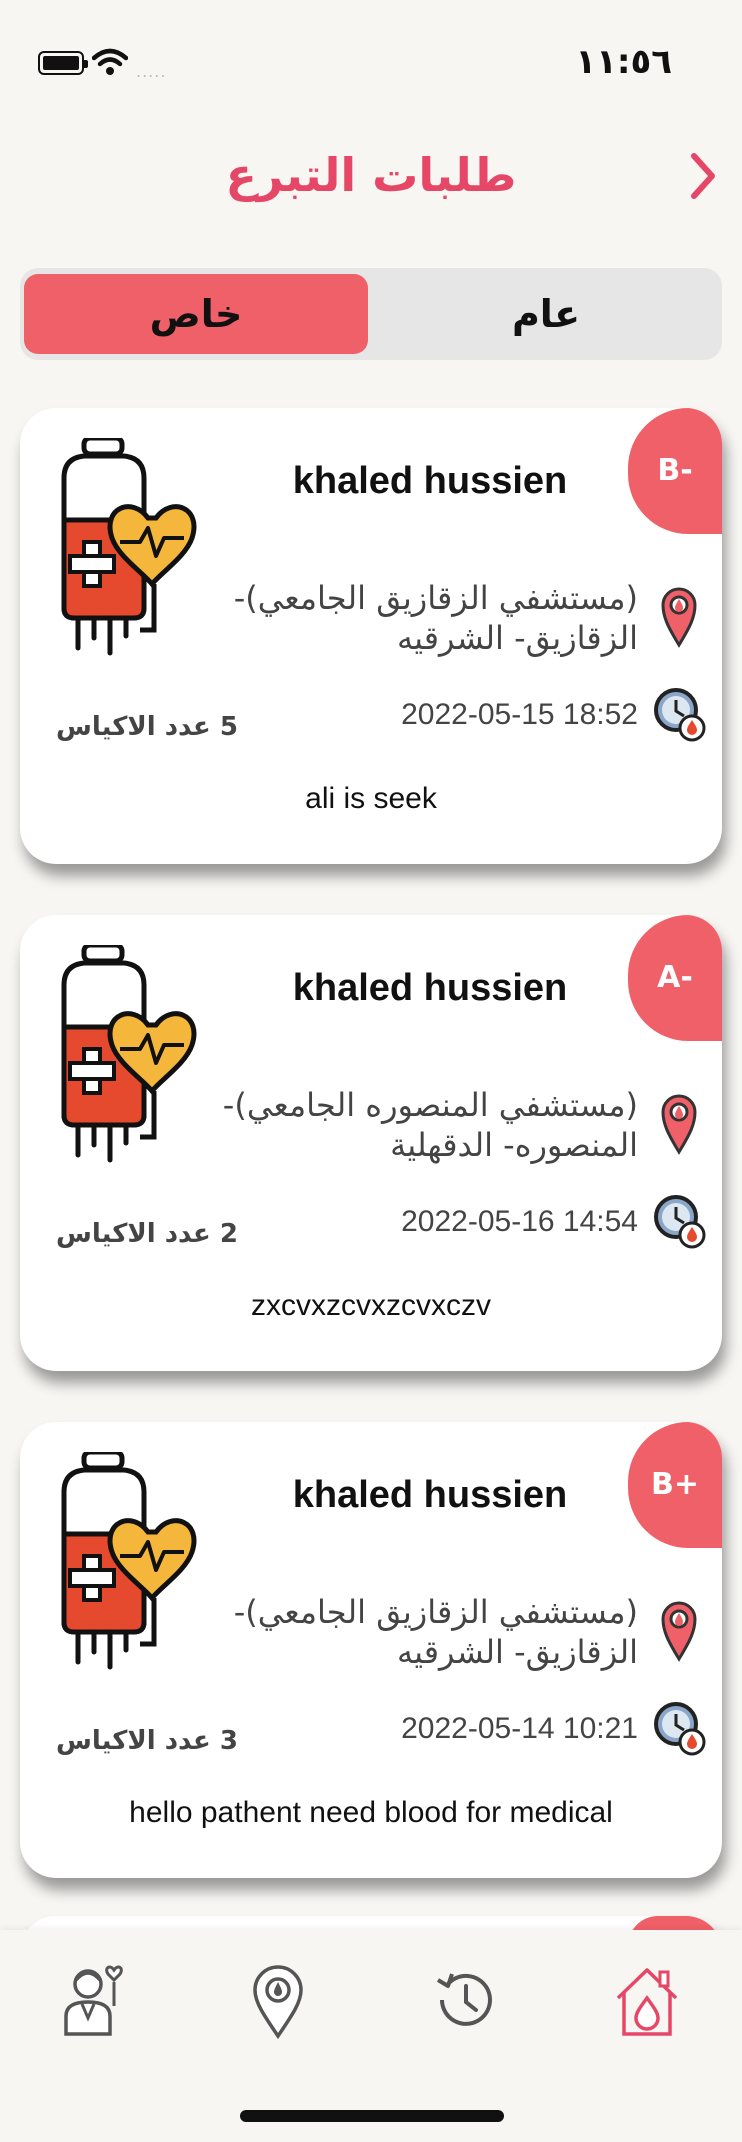  Describe the element at coordinates (519, 714) in the screenshot. I see `request-datetime: 2022-05-15 18:52` at that location.